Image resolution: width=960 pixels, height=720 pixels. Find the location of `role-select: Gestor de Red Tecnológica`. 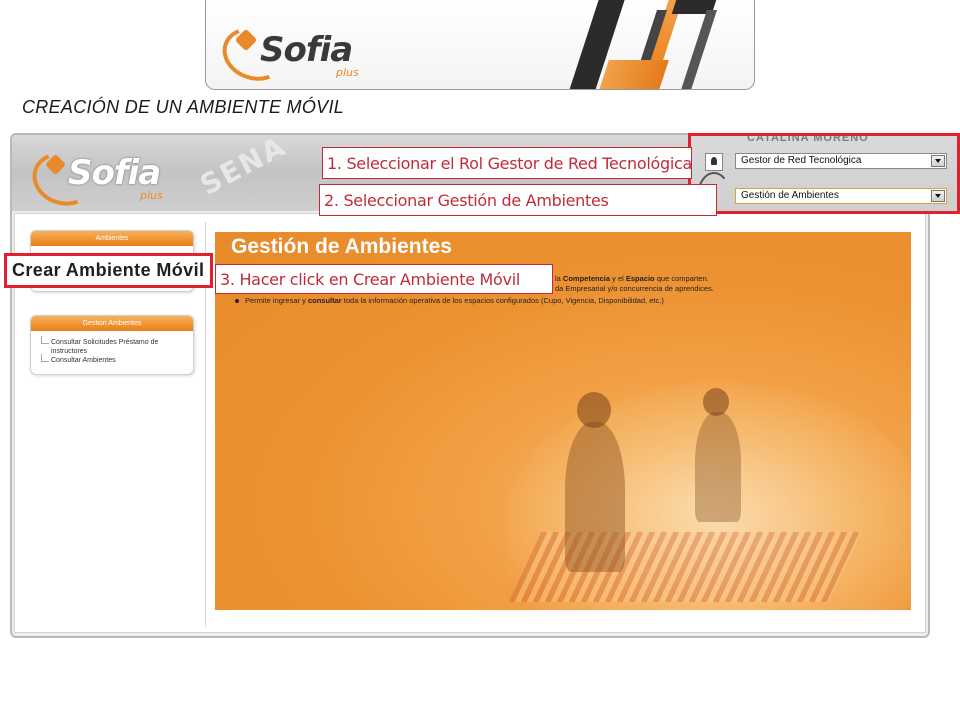

role-select: Gestor de Red Tecnológica is located at coordinates (841, 161).